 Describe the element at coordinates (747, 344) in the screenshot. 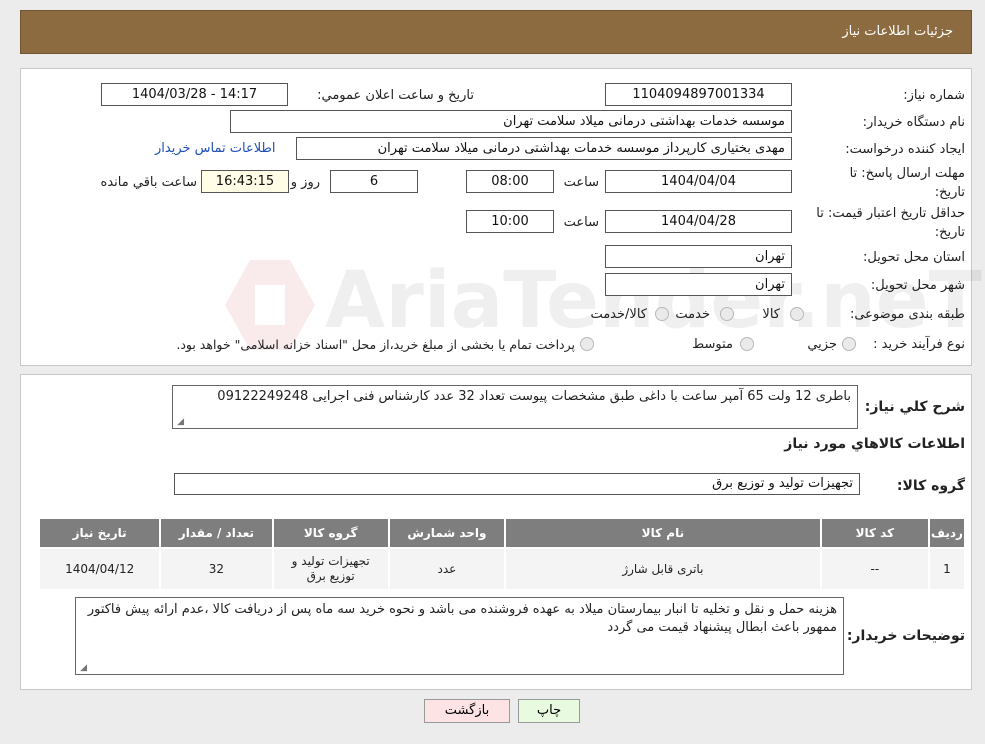

I see `process-radio-medium` at that location.